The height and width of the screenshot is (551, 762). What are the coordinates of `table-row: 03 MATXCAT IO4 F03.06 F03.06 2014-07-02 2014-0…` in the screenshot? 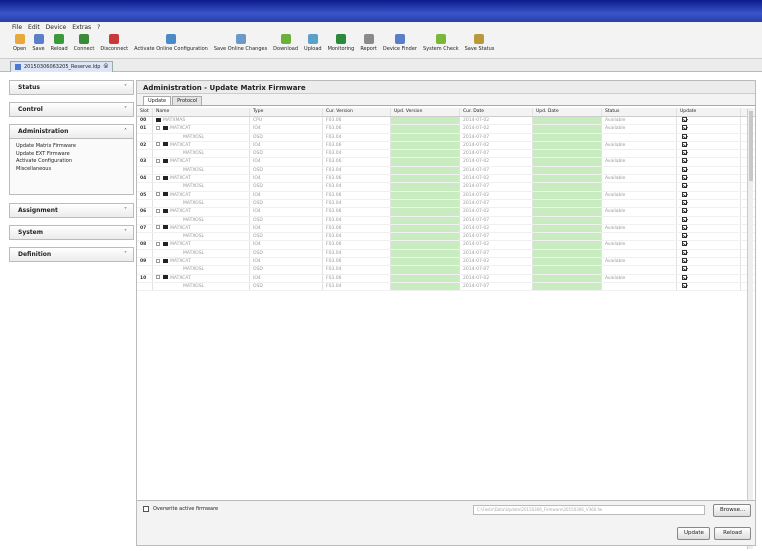 It's located at (446, 162).